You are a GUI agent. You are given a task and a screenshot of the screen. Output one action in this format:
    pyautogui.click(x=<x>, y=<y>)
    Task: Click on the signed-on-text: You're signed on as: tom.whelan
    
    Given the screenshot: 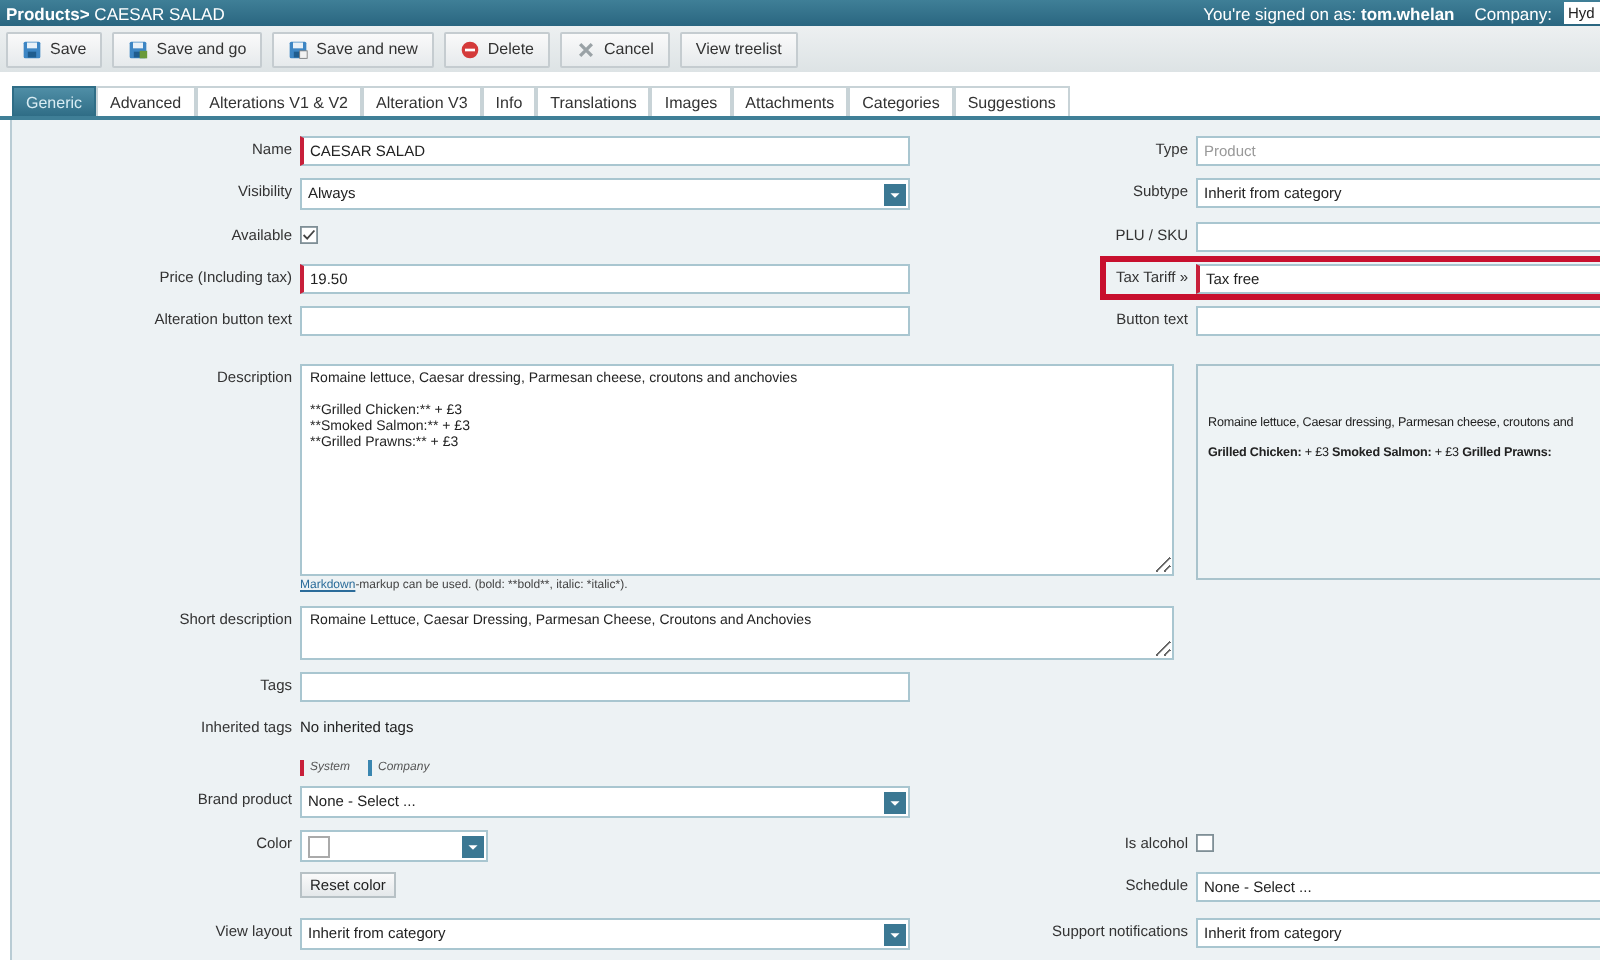 What is the action you would take?
    pyautogui.click(x=1329, y=13)
    